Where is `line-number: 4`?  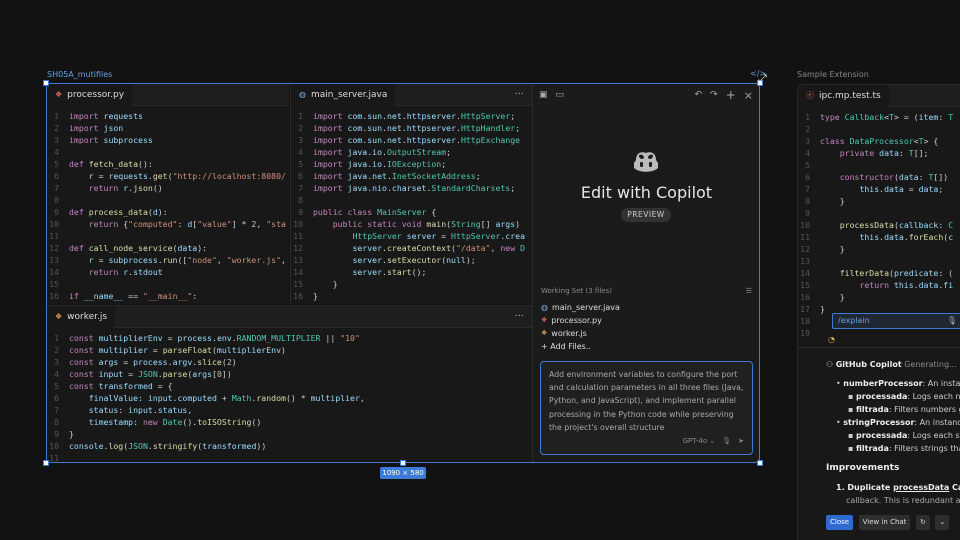
line-number: 4 is located at coordinates (807, 153).